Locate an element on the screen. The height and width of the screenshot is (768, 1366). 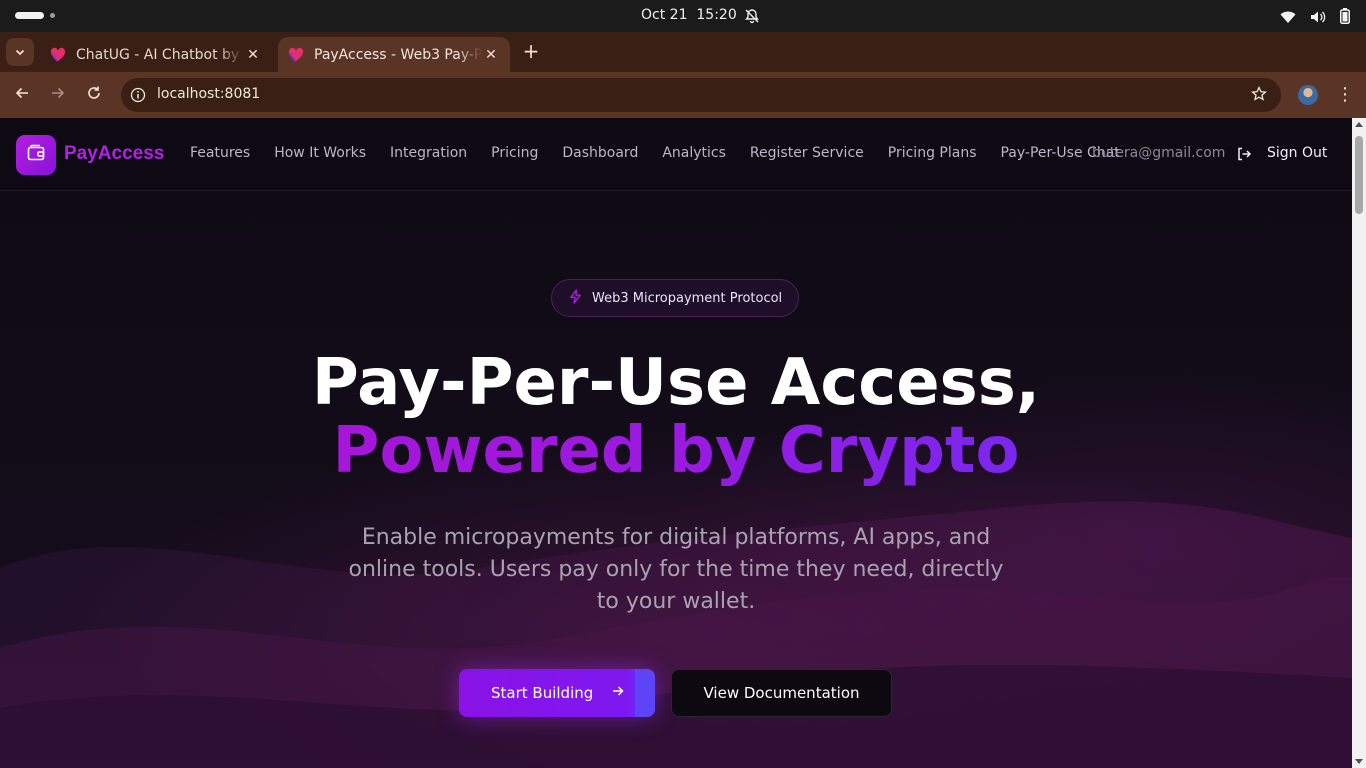
tab-title: ChatUG - AI Chatbot by P is located at coordinates (160, 54).